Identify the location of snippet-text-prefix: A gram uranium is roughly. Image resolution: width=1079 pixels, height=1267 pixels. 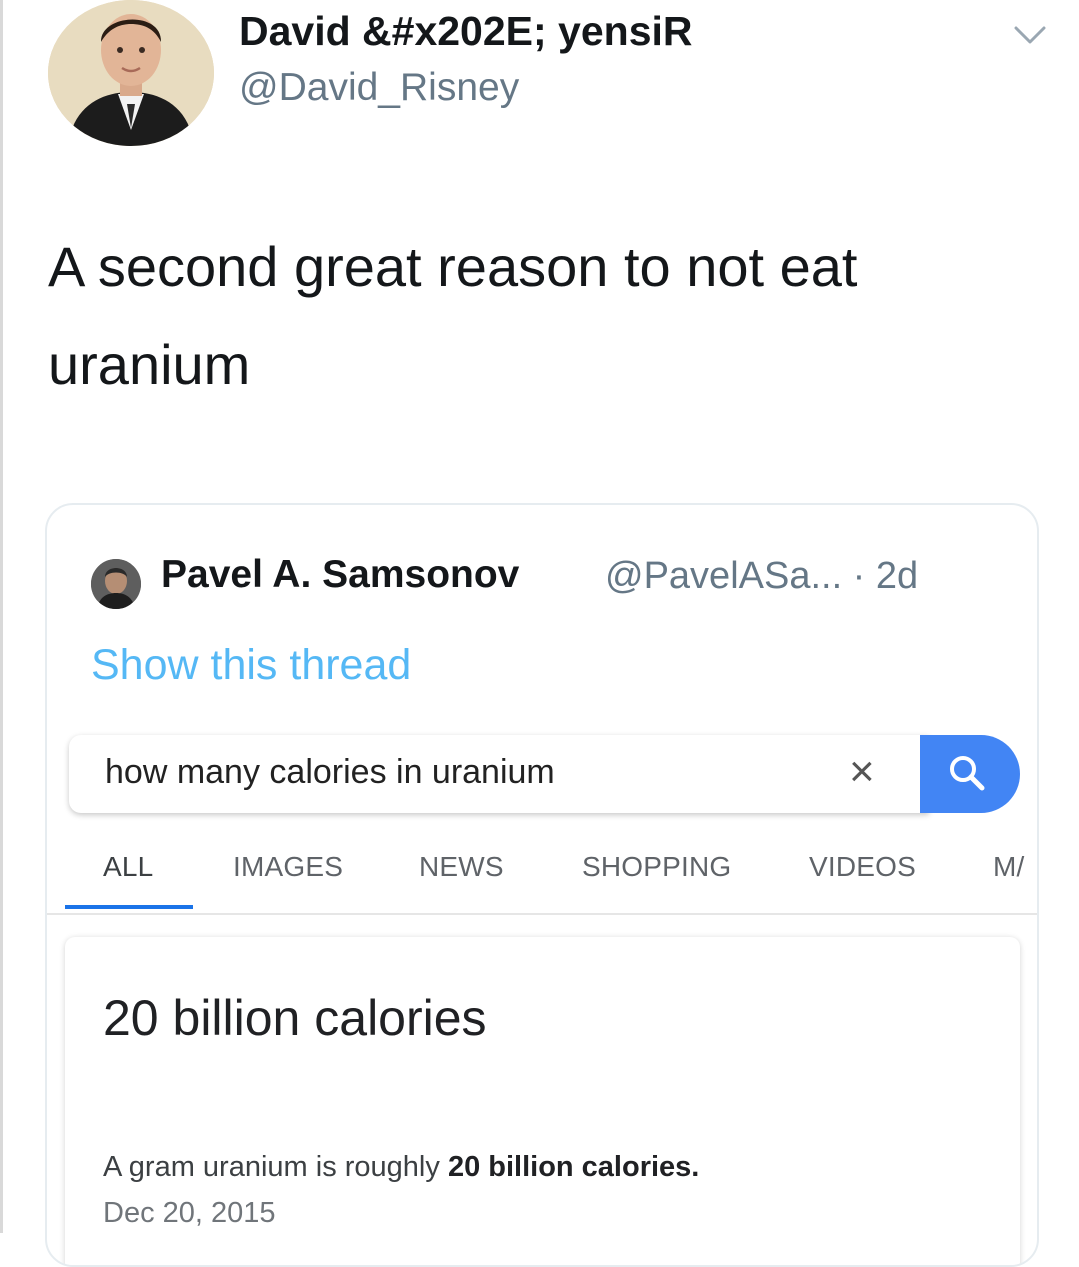
(275, 1167).